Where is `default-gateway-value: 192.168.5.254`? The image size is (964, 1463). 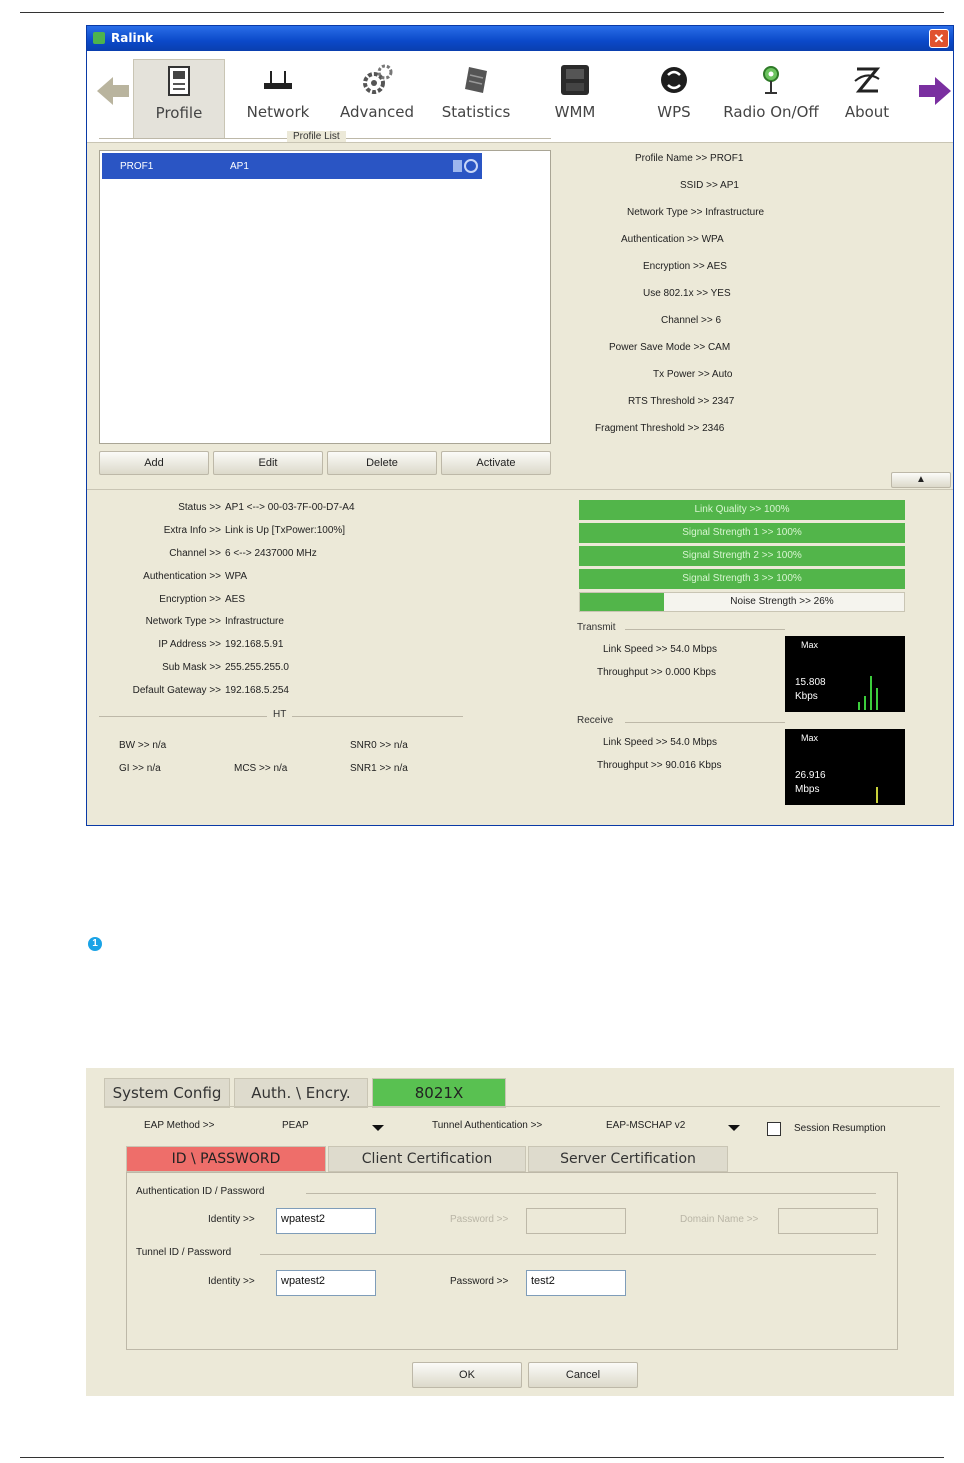
default-gateway-value: 192.168.5.254 is located at coordinates (257, 690).